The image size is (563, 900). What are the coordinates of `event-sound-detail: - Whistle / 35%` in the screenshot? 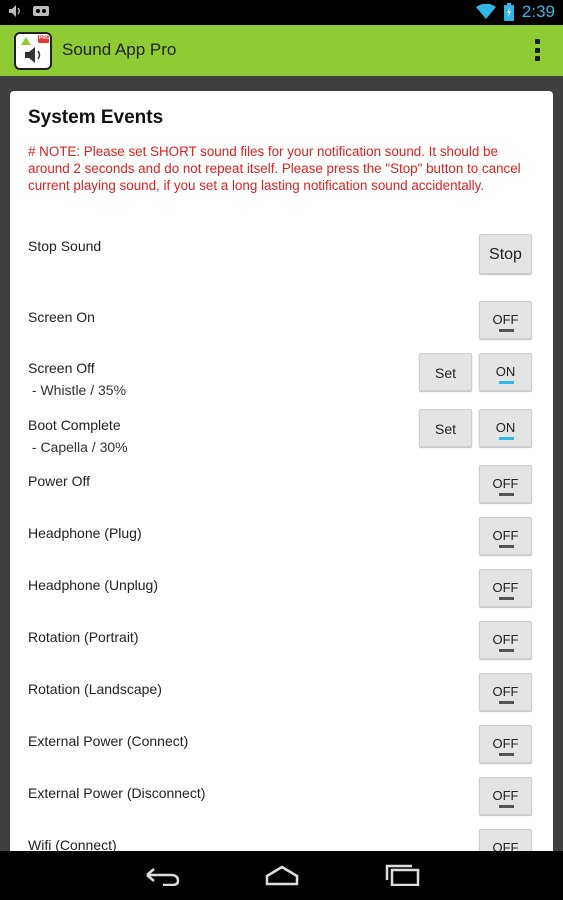 It's located at (77, 390).